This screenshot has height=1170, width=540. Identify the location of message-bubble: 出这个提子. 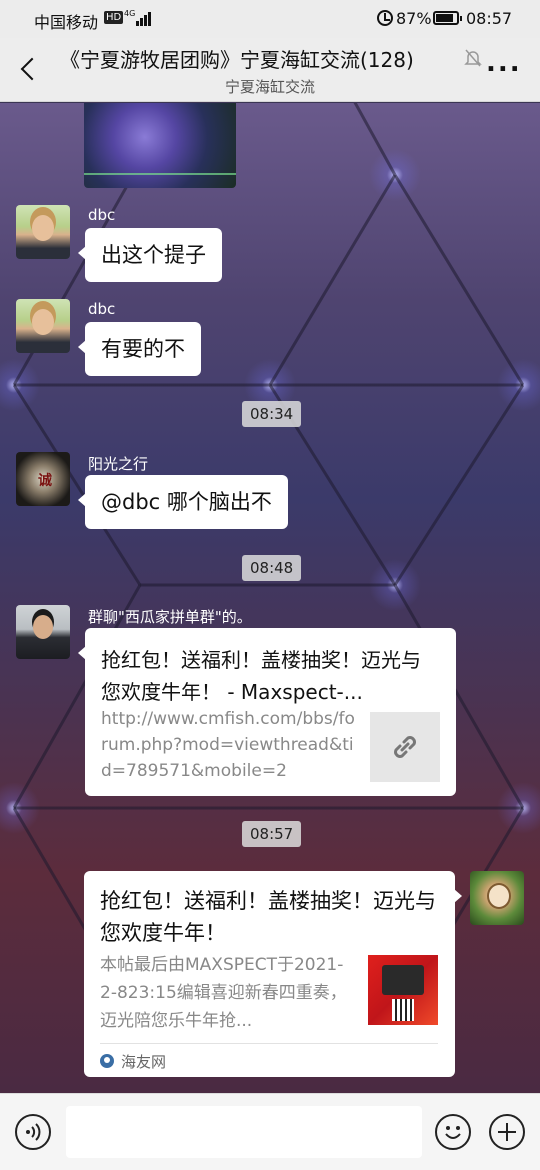
(150, 255).